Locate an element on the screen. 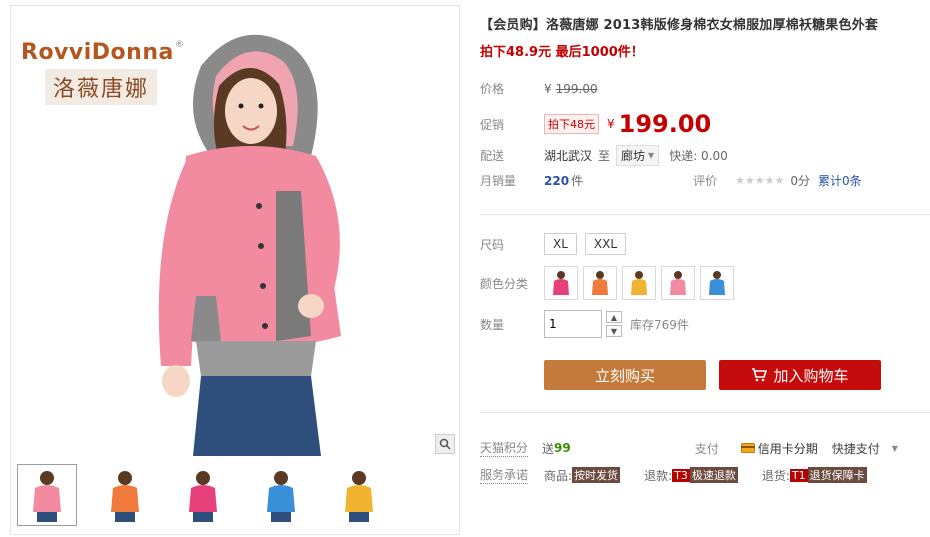 The width and height of the screenshot is (930, 537). ship-destination-select: 廊坊 ▼ is located at coordinates (638, 155).